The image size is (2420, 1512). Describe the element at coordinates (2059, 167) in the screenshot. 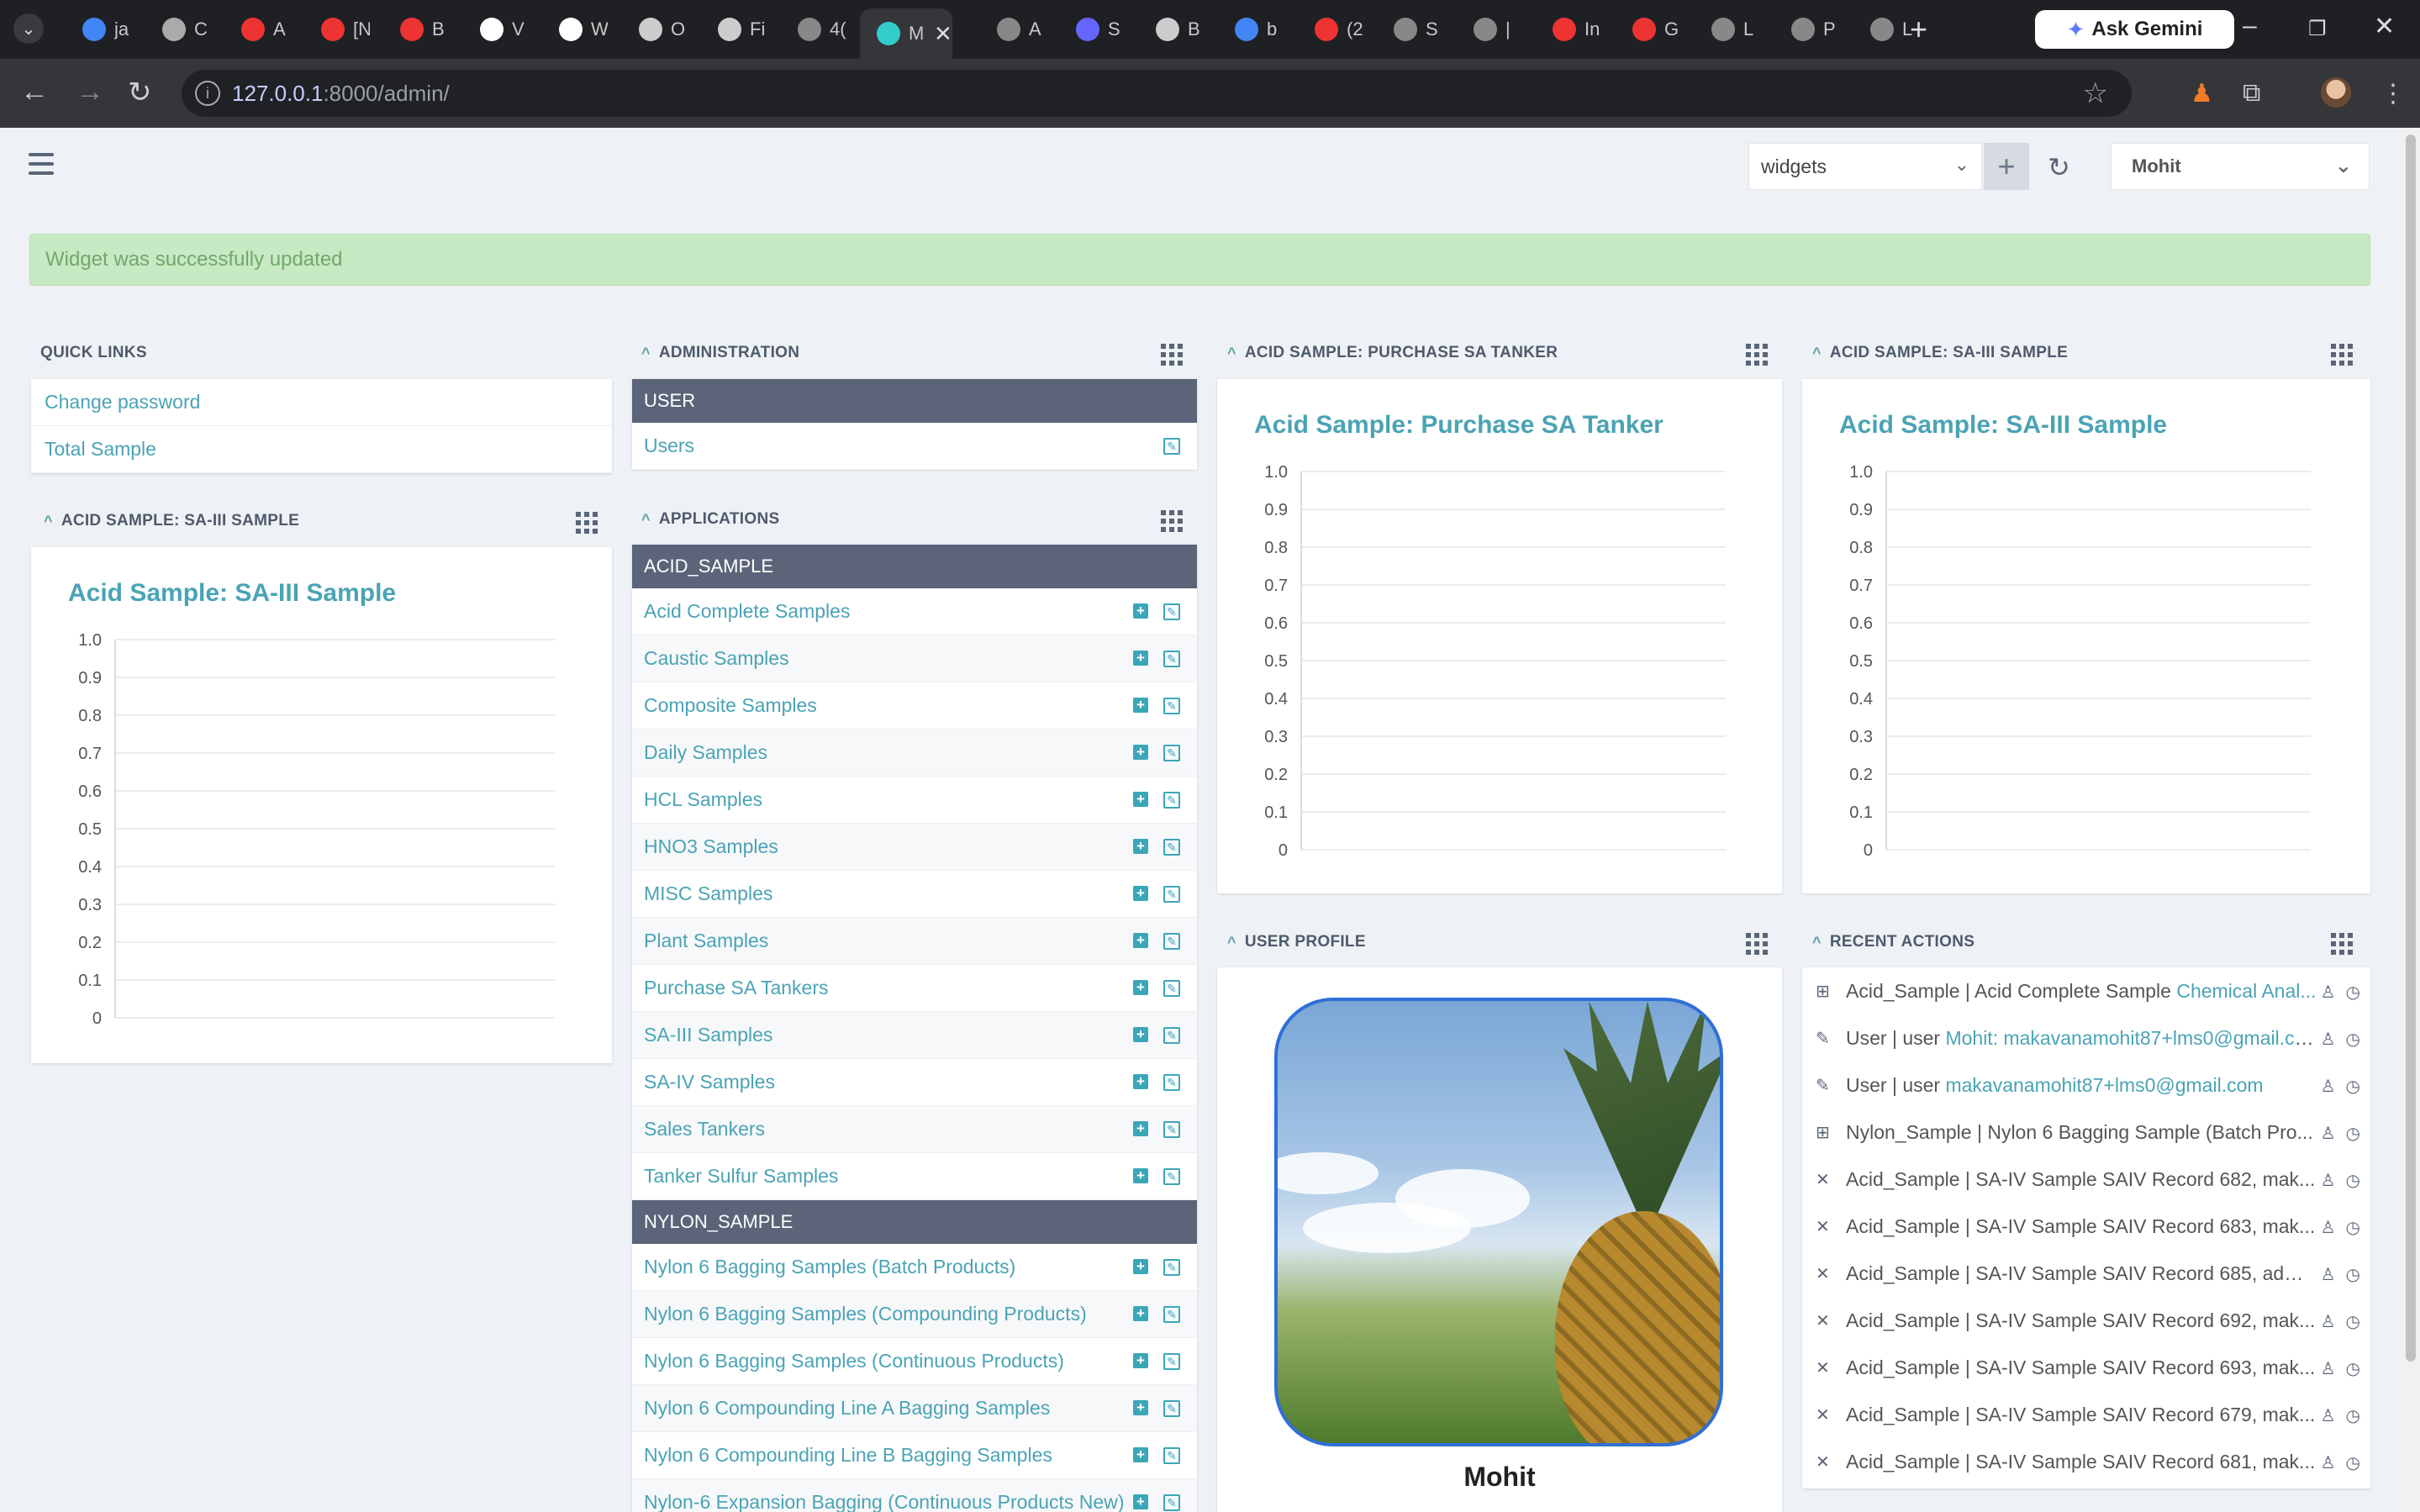

I see `refresh-icon: ↻` at that location.